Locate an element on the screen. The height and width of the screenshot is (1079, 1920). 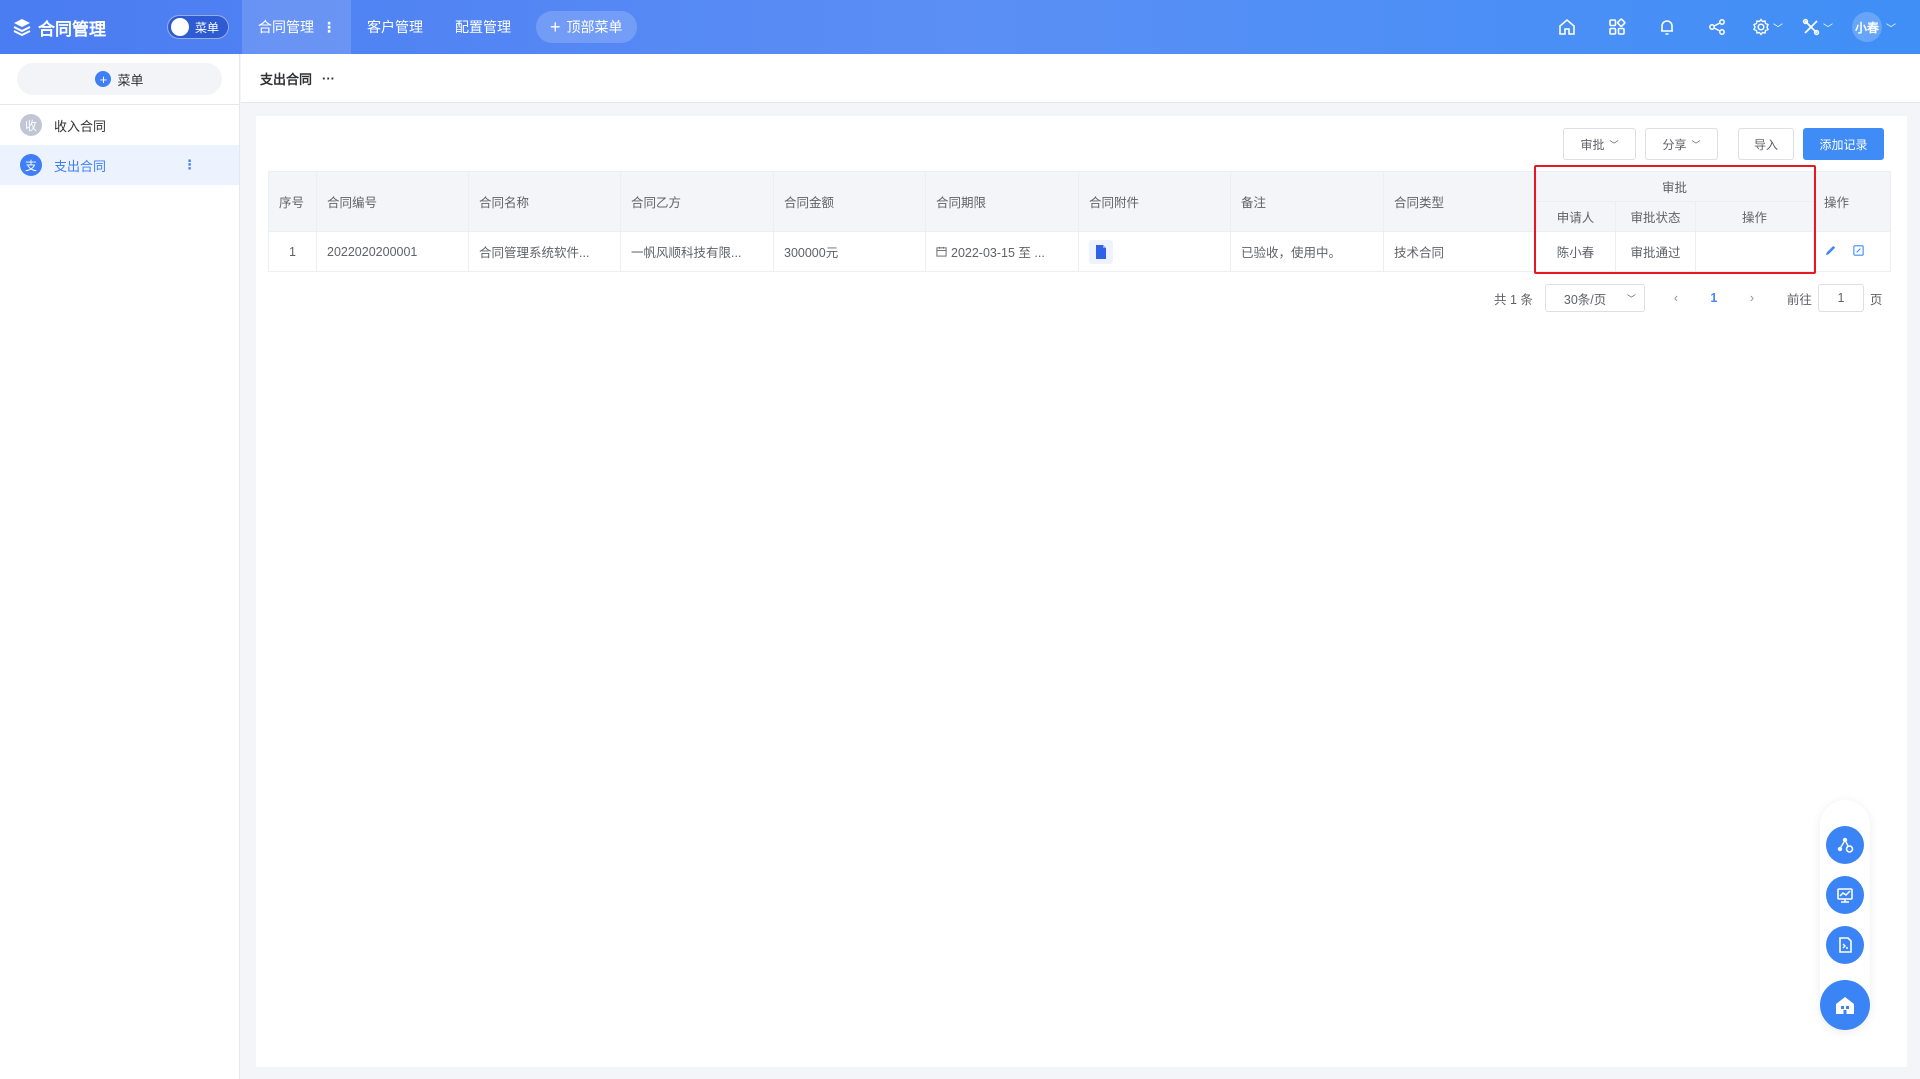
add-record-label: 添加记录 is located at coordinates (1843, 144).